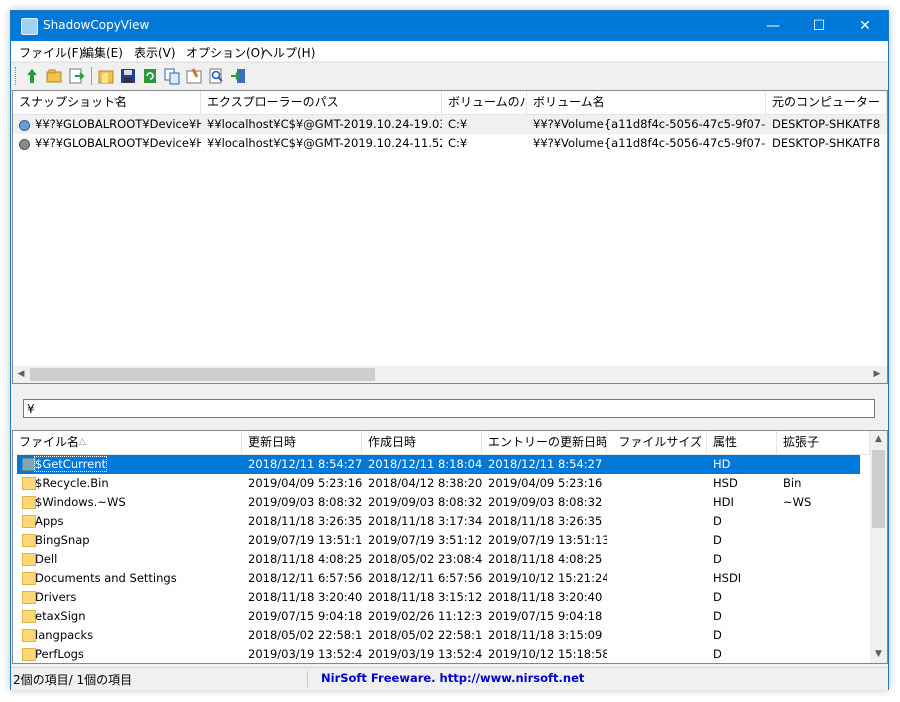 The height and width of the screenshot is (702, 900). Describe the element at coordinates (302, 483) in the screenshot. I see `modified-cell: 2019/04/09 5:23:16` at that location.